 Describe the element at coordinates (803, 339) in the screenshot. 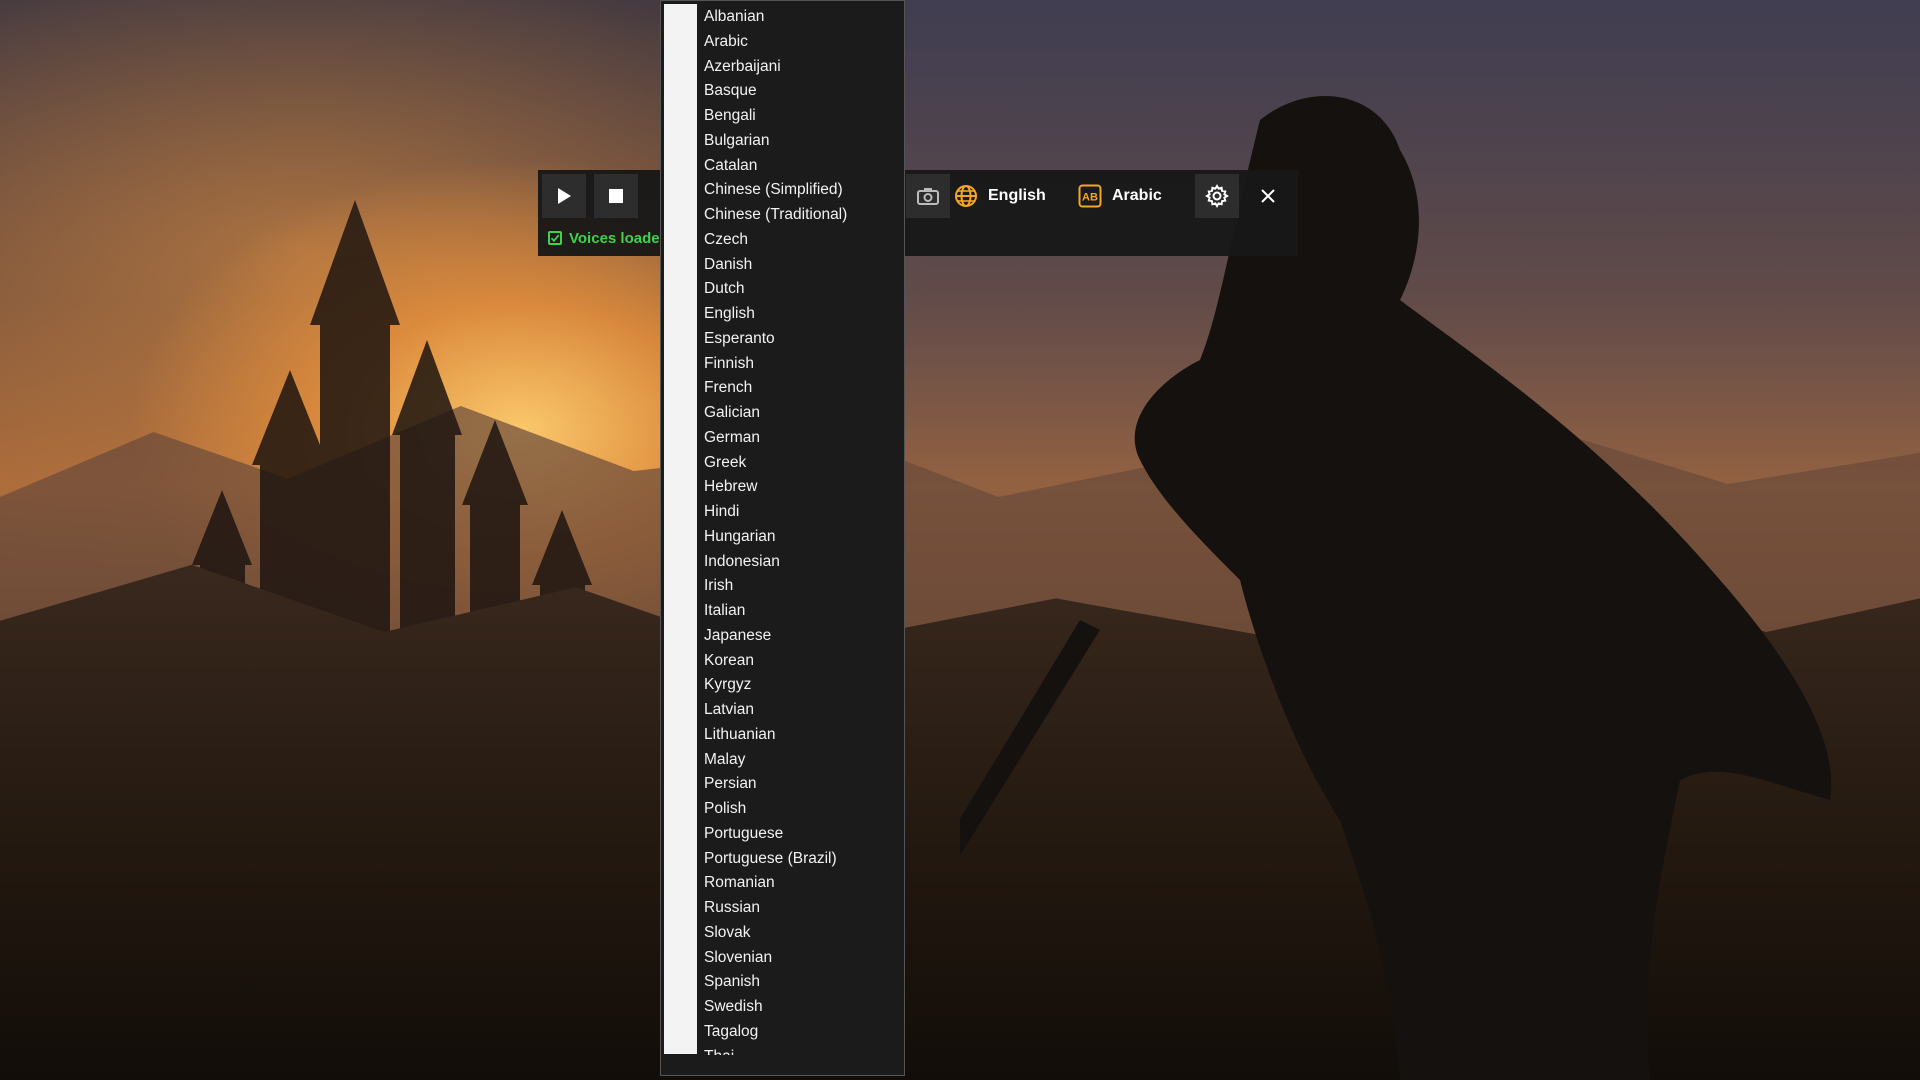

I see `language-option: Esperanto` at that location.